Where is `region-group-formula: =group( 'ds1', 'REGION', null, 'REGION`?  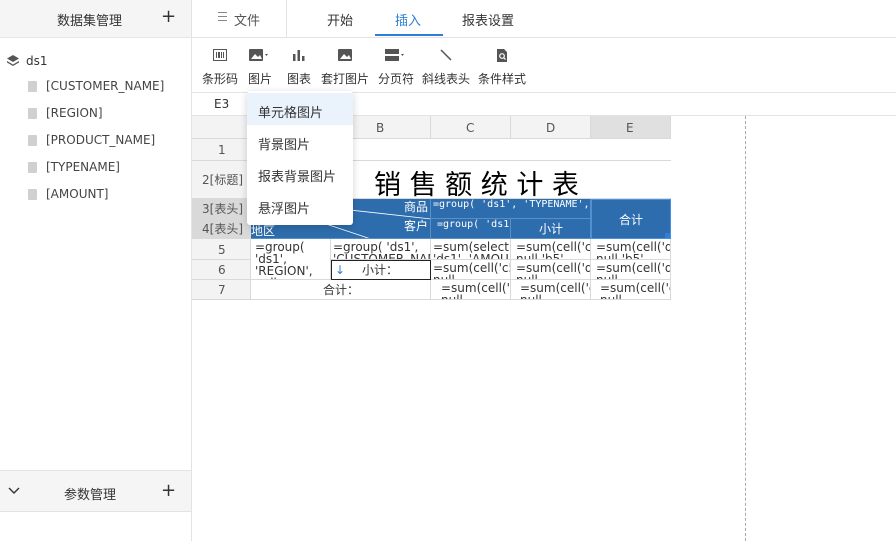
region-group-formula: =group( 'ds1', 'REGION', null, 'REGION is located at coordinates (284, 259).